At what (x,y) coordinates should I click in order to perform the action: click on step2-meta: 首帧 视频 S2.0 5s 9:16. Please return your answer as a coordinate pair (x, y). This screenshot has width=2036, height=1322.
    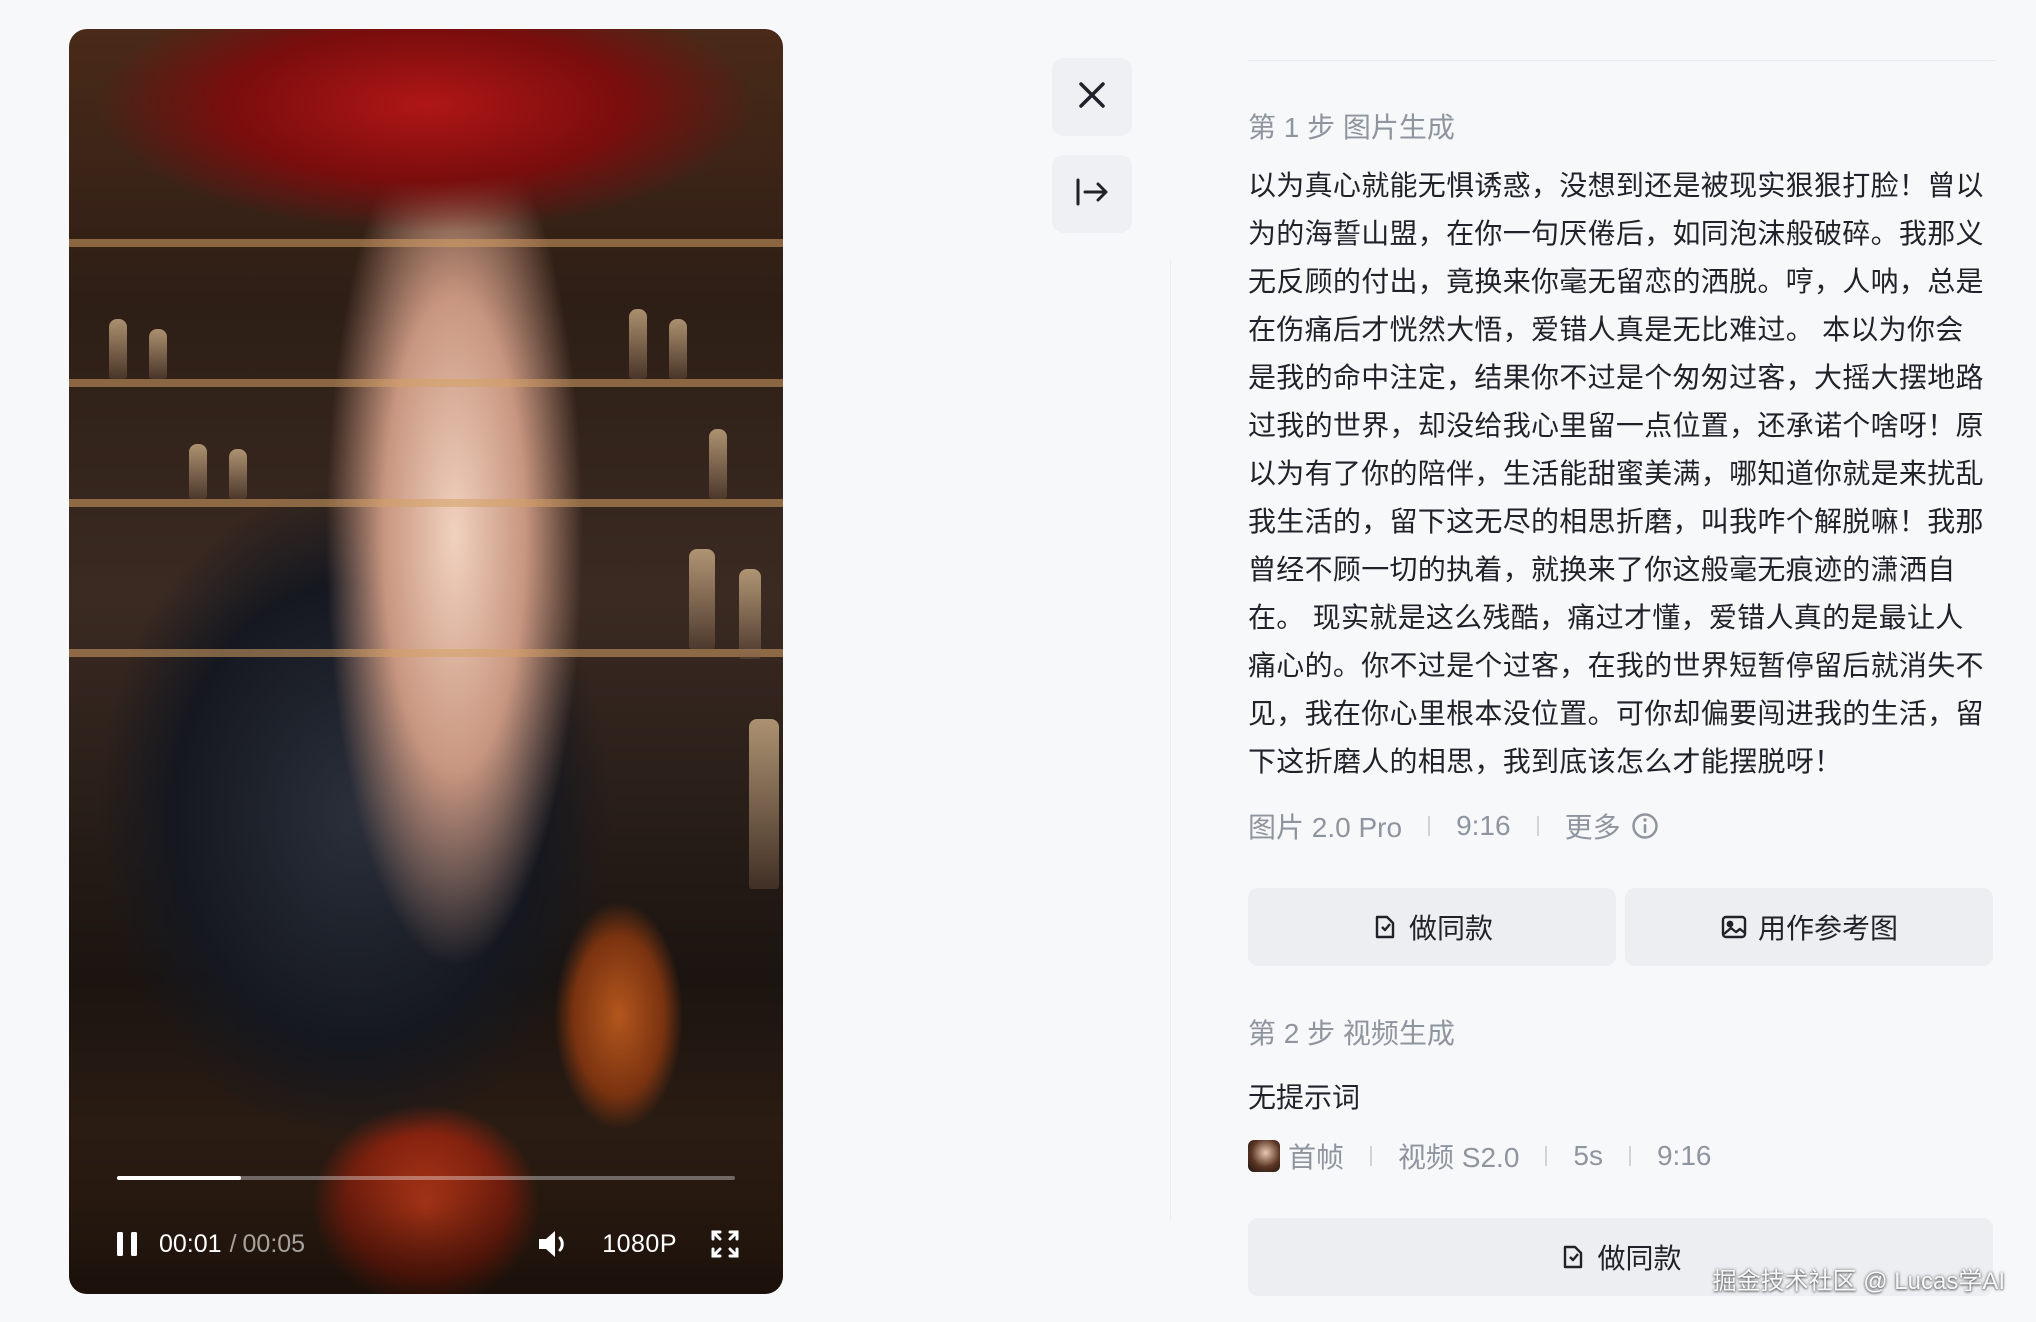
    Looking at the image, I should click on (1479, 1156).